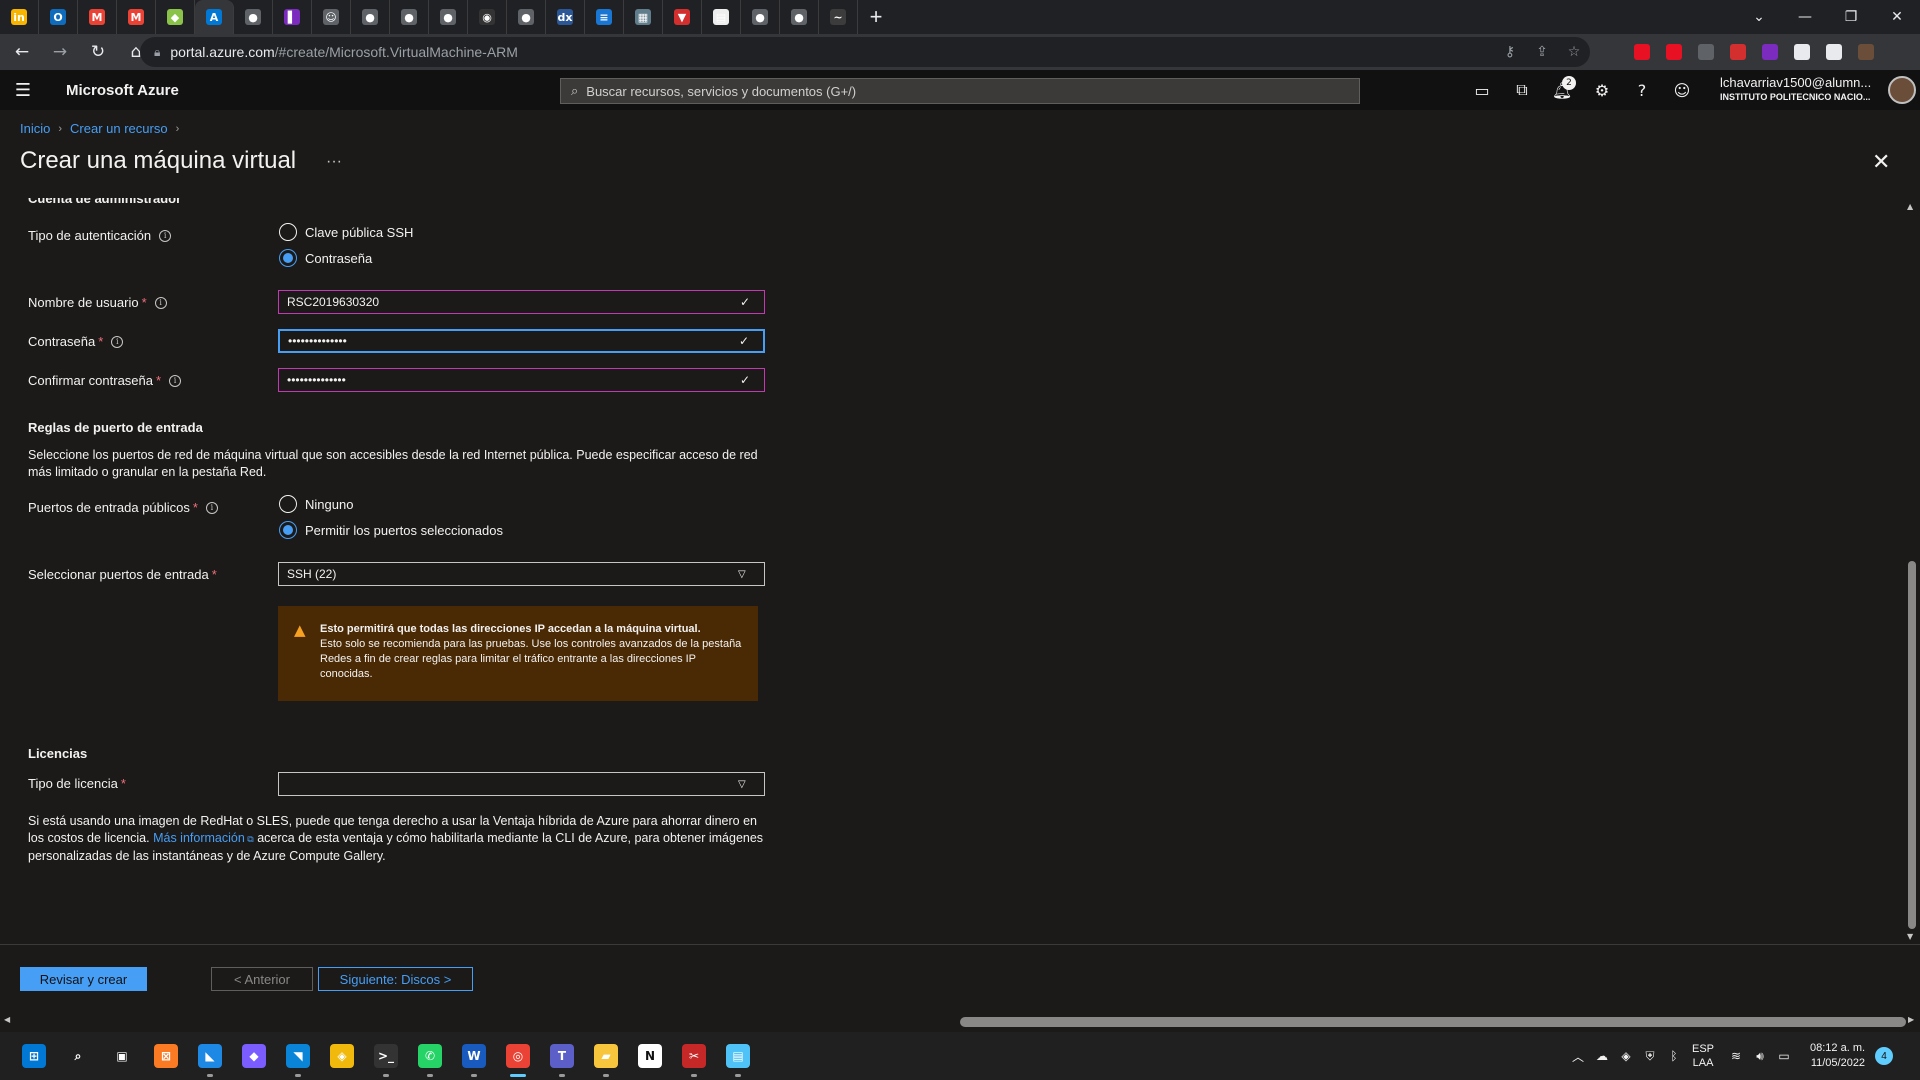  Describe the element at coordinates (521, 302) in the screenshot. I see `username-field: RSC2019630320 ✓` at that location.